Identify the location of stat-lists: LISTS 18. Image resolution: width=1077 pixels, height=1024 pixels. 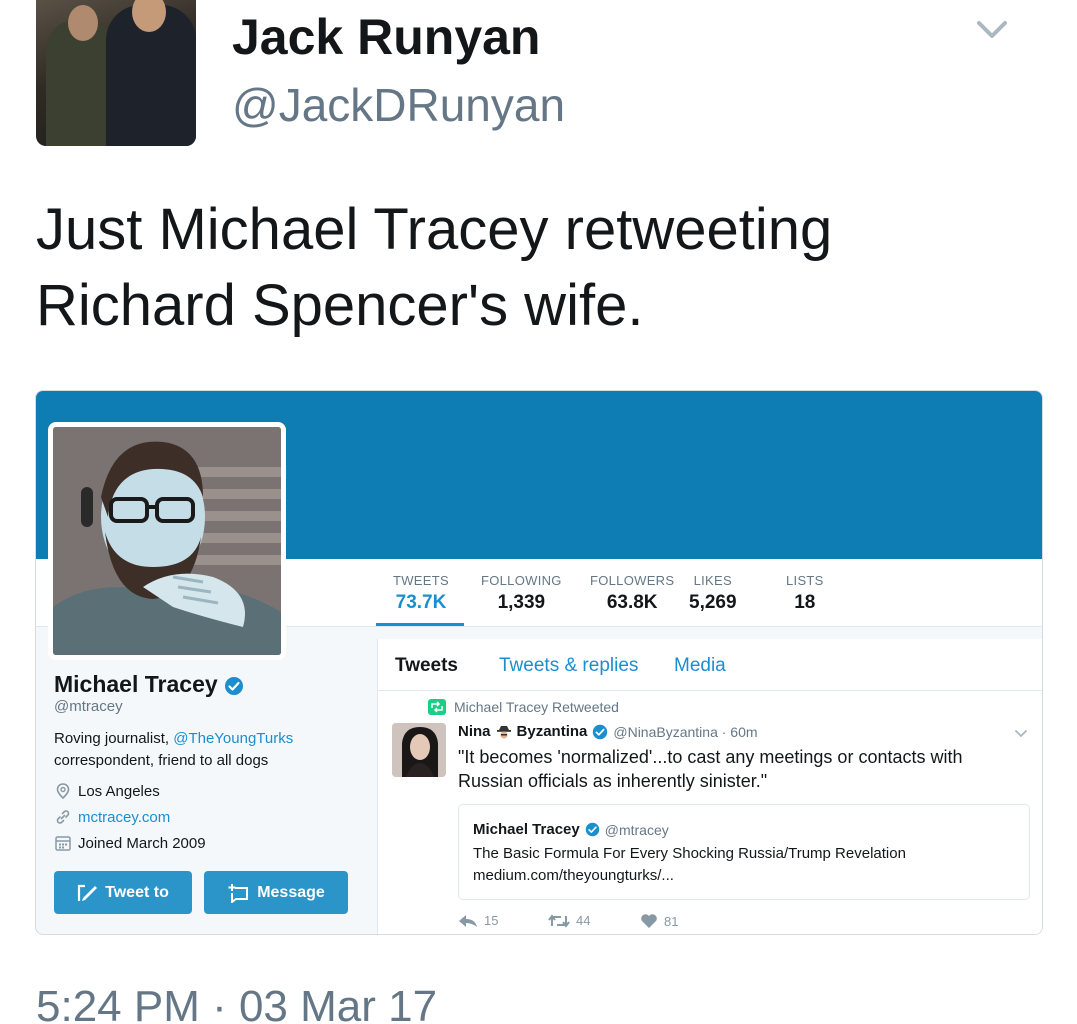
(805, 593).